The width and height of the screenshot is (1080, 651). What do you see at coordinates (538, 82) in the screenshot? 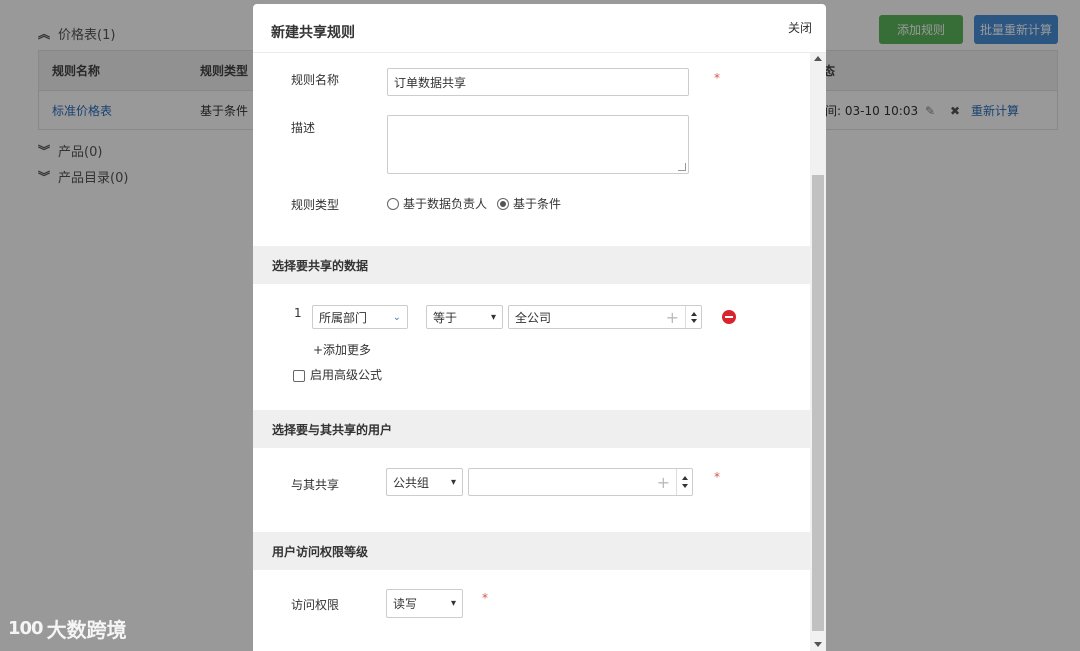
I see `rule-name-input: 订单数据共享` at bounding box center [538, 82].